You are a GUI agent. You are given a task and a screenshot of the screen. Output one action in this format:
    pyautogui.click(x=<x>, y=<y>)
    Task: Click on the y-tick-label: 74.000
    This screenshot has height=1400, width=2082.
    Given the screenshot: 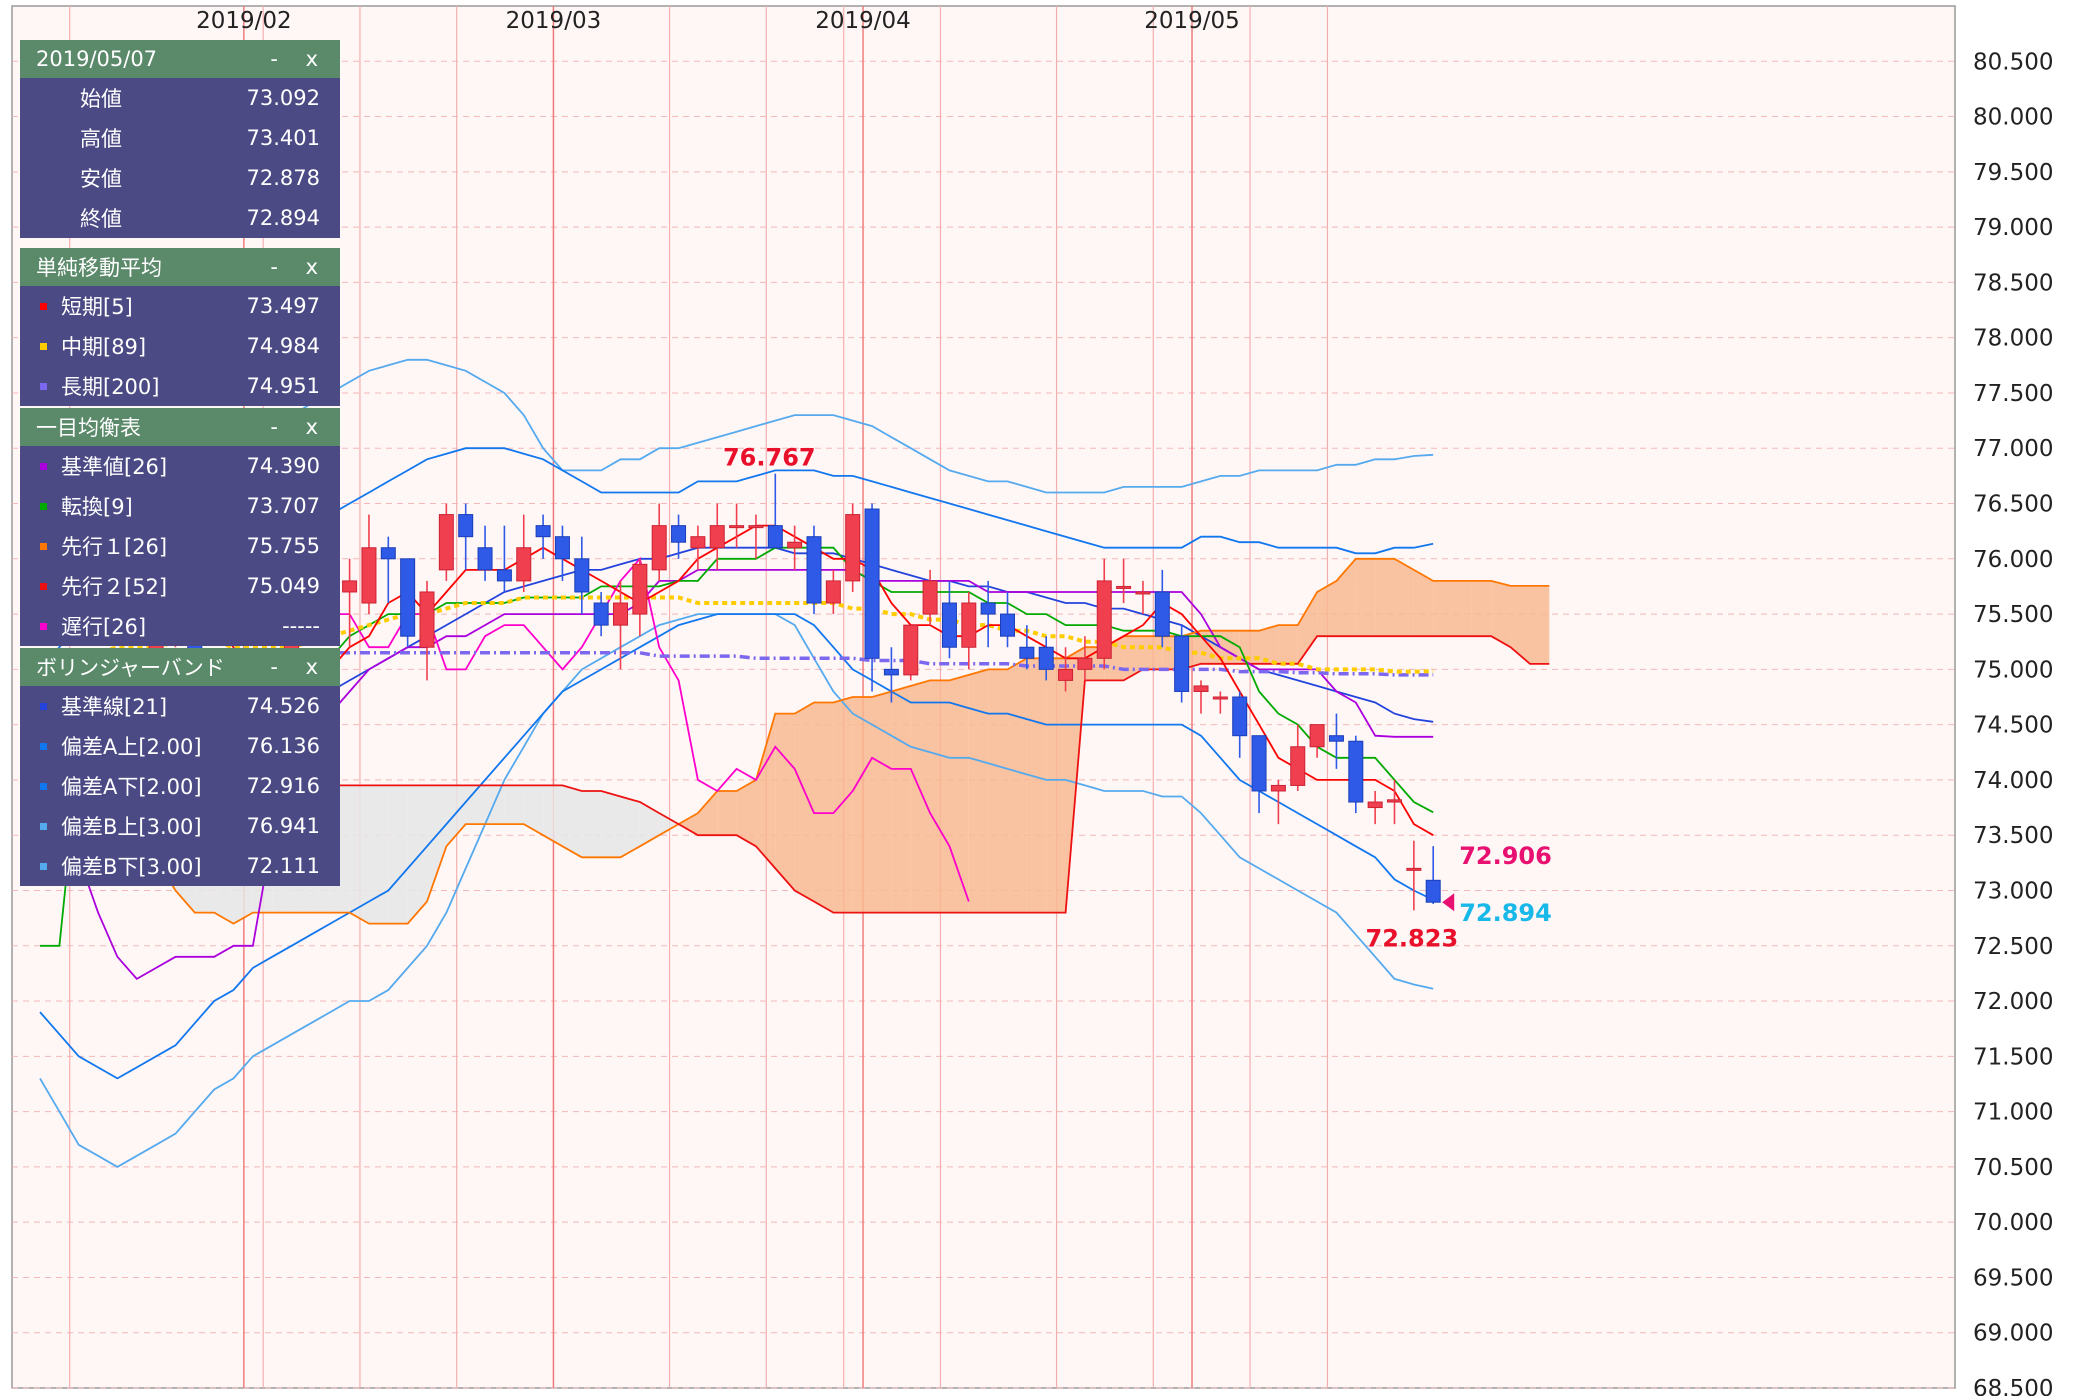 What is the action you would take?
    pyautogui.click(x=2013, y=781)
    